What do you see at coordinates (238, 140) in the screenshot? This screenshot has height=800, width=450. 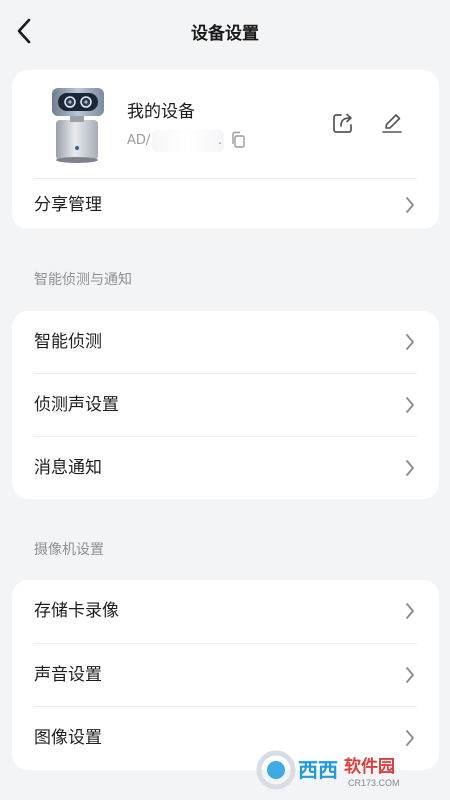 I see `copy-icon` at bounding box center [238, 140].